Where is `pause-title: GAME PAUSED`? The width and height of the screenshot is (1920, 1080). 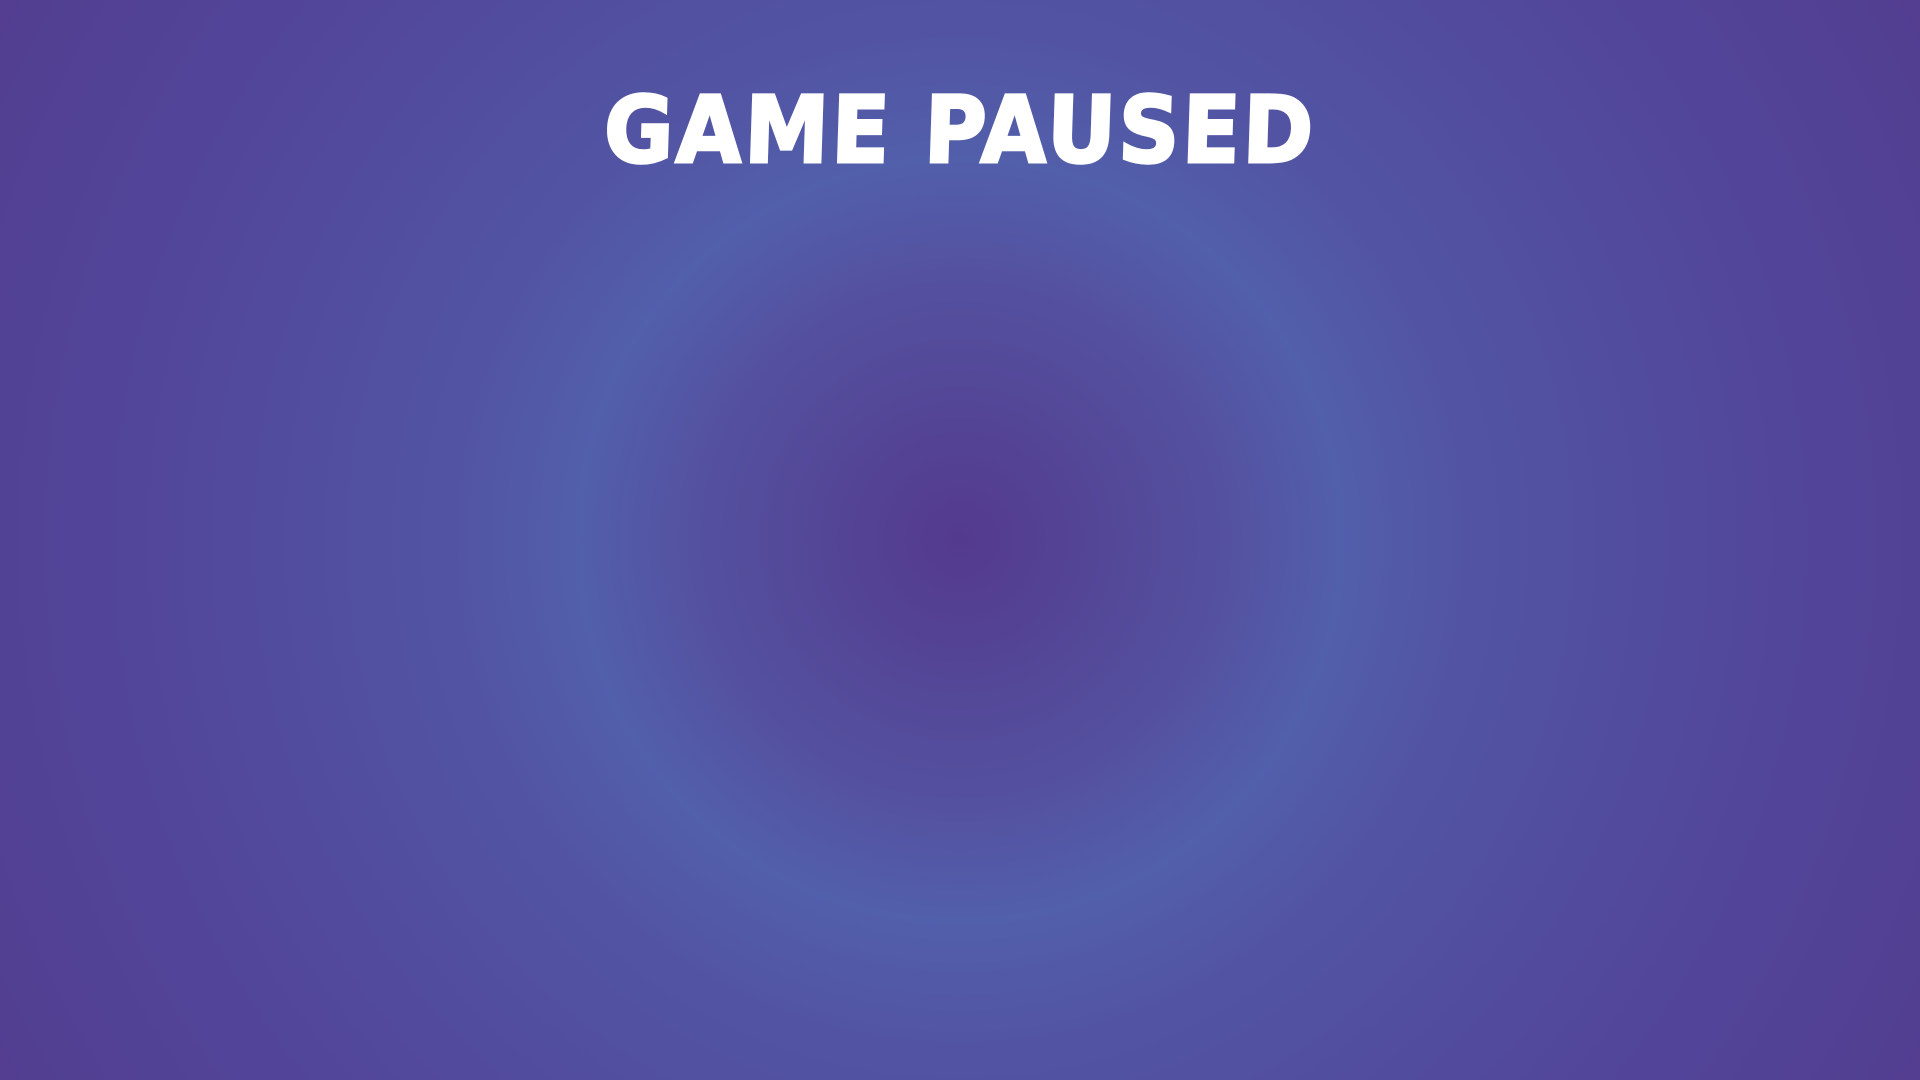 pause-title: GAME PAUSED is located at coordinates (960, 131).